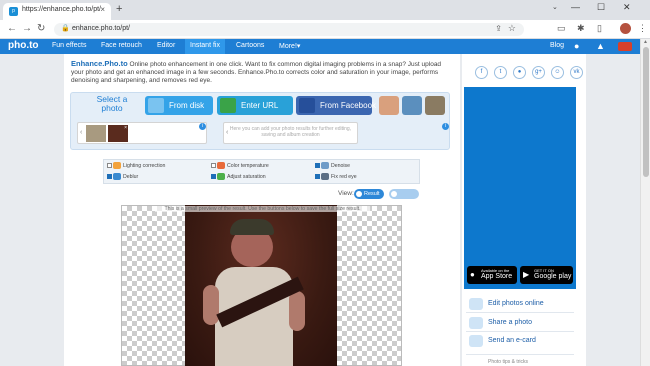 Image resolution: width=650 pixels, height=366 pixels. I want to click on close-window-button: ✕, so click(627, 7).